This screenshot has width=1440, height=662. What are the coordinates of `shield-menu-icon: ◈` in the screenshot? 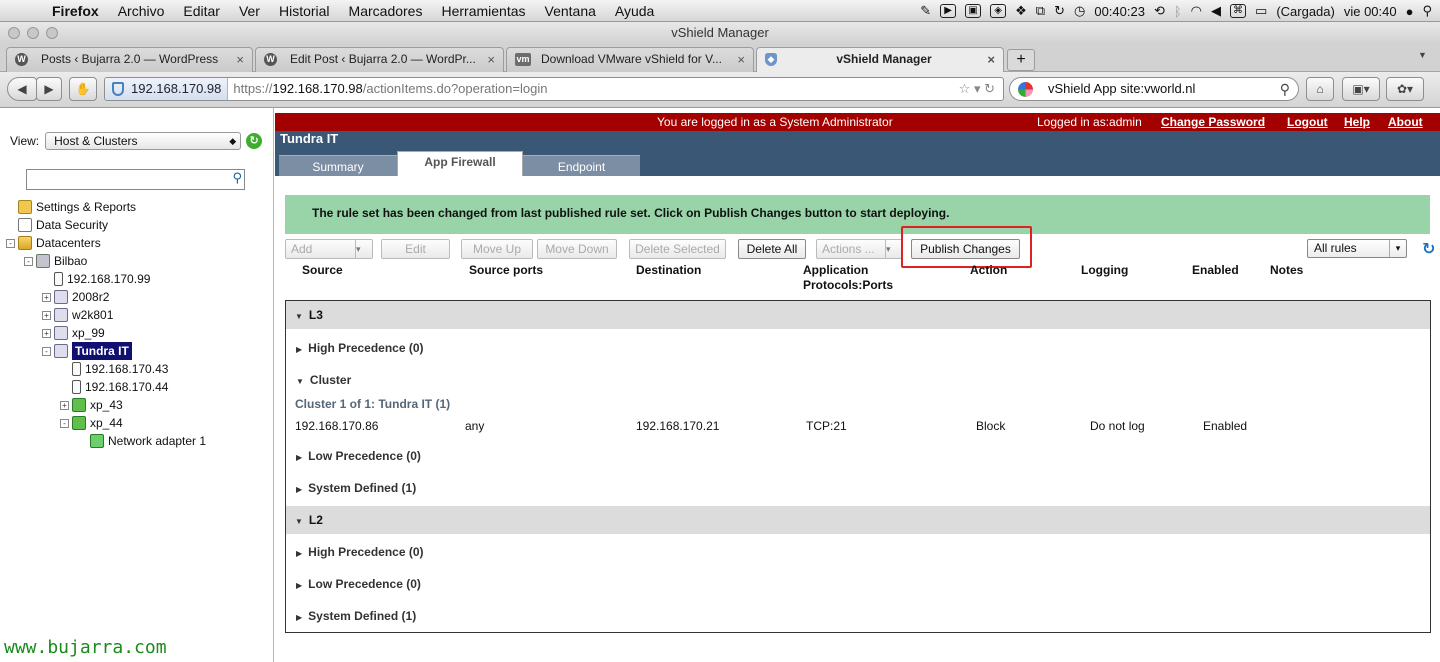 It's located at (998, 11).